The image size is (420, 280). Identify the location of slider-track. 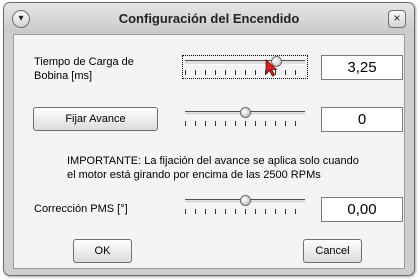
(245, 62).